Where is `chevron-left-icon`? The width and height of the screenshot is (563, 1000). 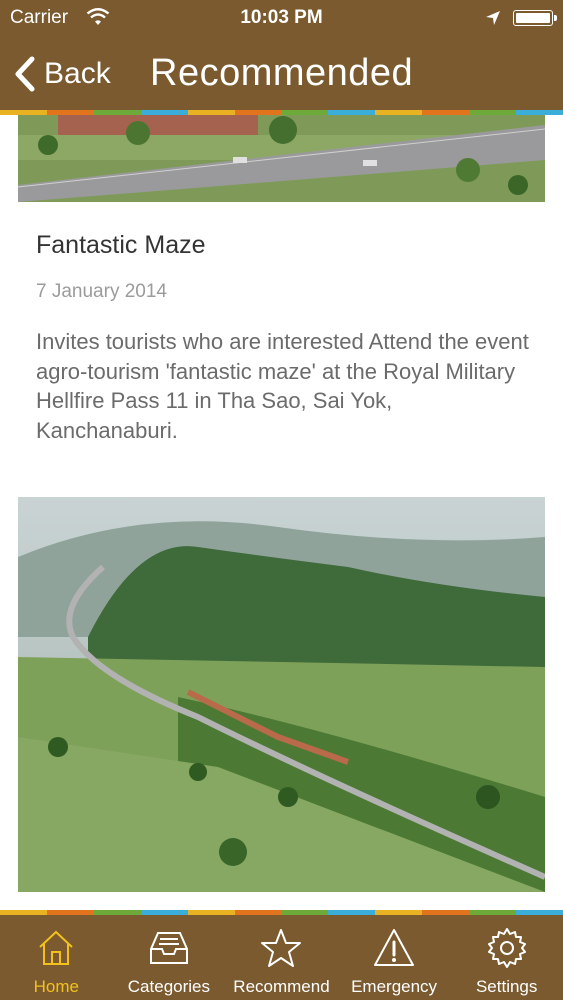 chevron-left-icon is located at coordinates (25, 74).